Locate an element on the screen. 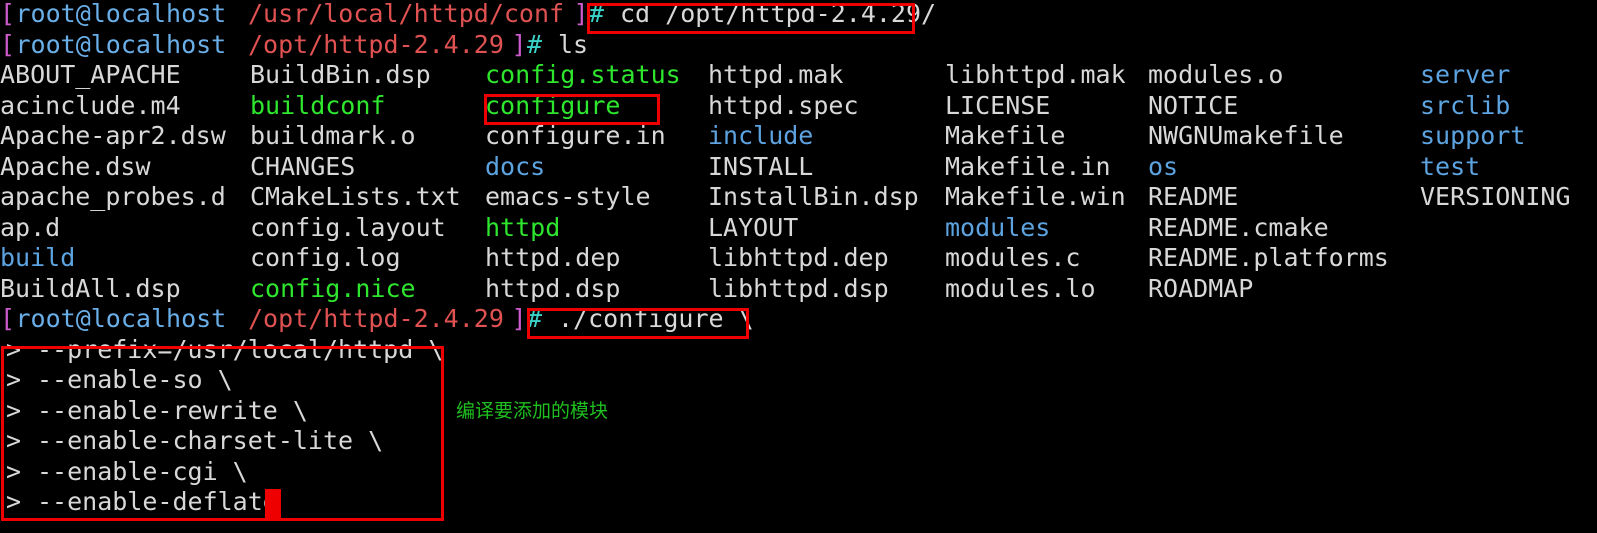 Image resolution: width=1597 pixels, height=533 pixels. continuation-line: > --enable-rewrite \ is located at coordinates (798, 411).